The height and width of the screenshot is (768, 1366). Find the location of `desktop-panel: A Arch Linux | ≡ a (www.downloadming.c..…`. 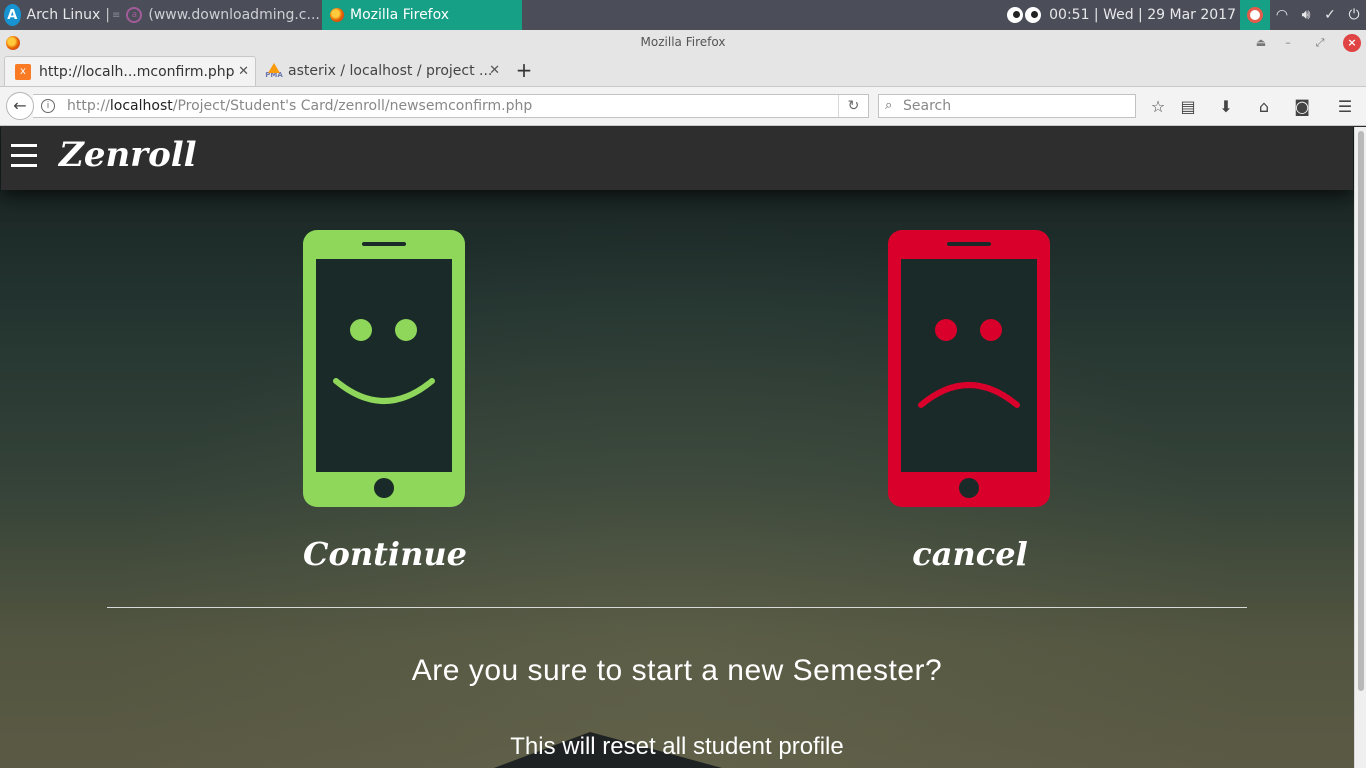

desktop-panel: A Arch Linux | ≡ a (www.downloadming.c..… is located at coordinates (683, 15).